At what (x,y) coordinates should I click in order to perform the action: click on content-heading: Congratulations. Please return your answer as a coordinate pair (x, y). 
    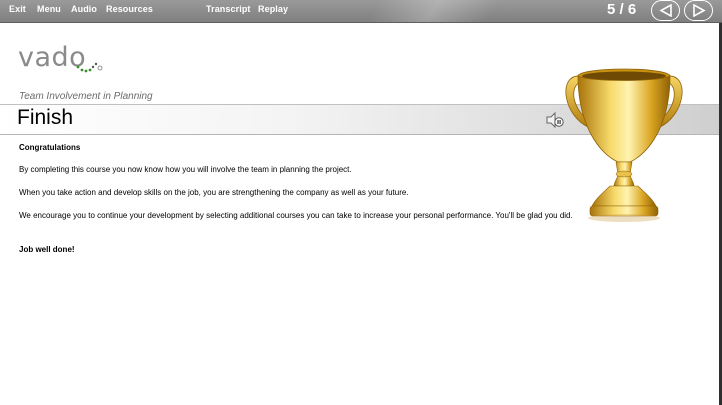
    Looking at the image, I should click on (50, 147).